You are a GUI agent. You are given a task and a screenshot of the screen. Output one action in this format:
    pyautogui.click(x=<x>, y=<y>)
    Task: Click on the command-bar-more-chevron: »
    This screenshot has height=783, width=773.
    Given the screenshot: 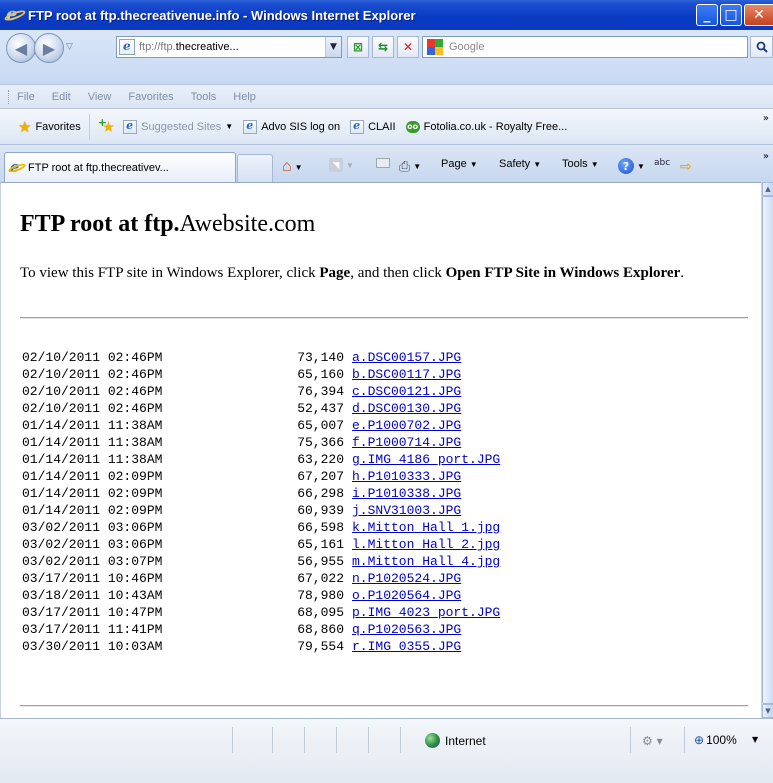 What is the action you would take?
    pyautogui.click(x=766, y=156)
    